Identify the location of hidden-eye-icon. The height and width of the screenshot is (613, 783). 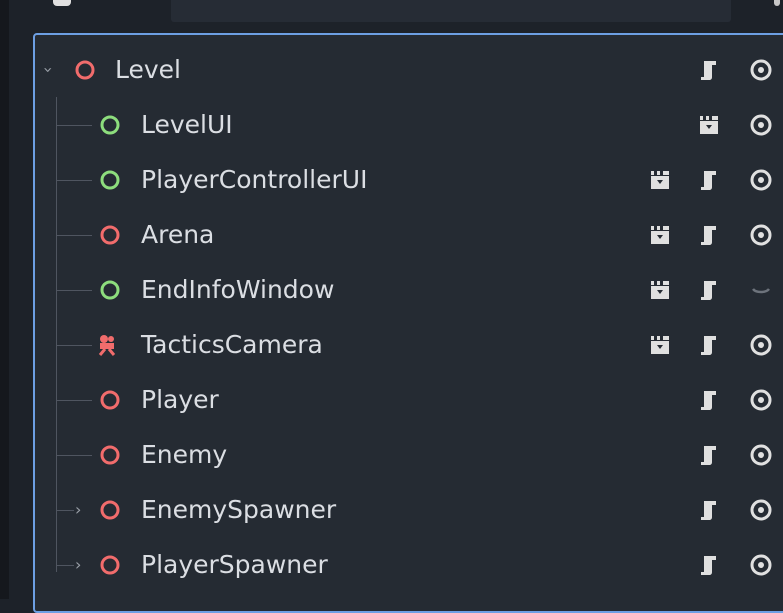
(761, 290).